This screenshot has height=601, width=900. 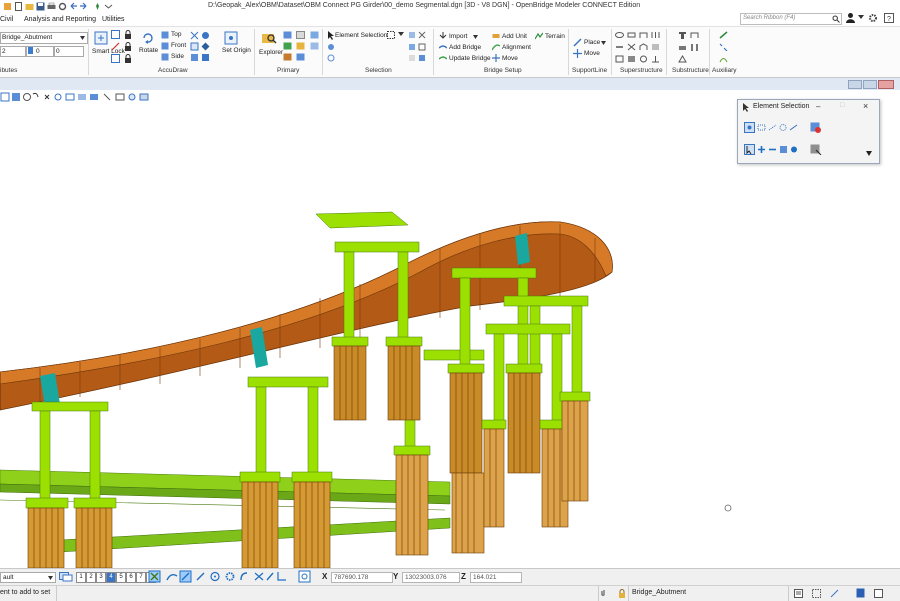 I want to click on accudraw-grid-icon, so click(x=115, y=34).